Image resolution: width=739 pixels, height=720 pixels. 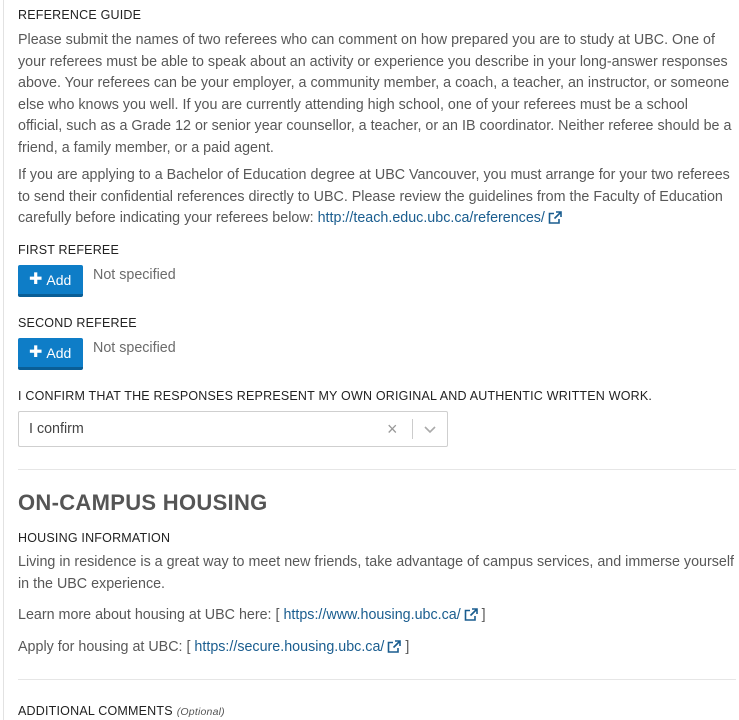 What do you see at coordinates (151, 615) in the screenshot?
I see `housing-learn-prefix: Learn more about housing at UBC here: [` at bounding box center [151, 615].